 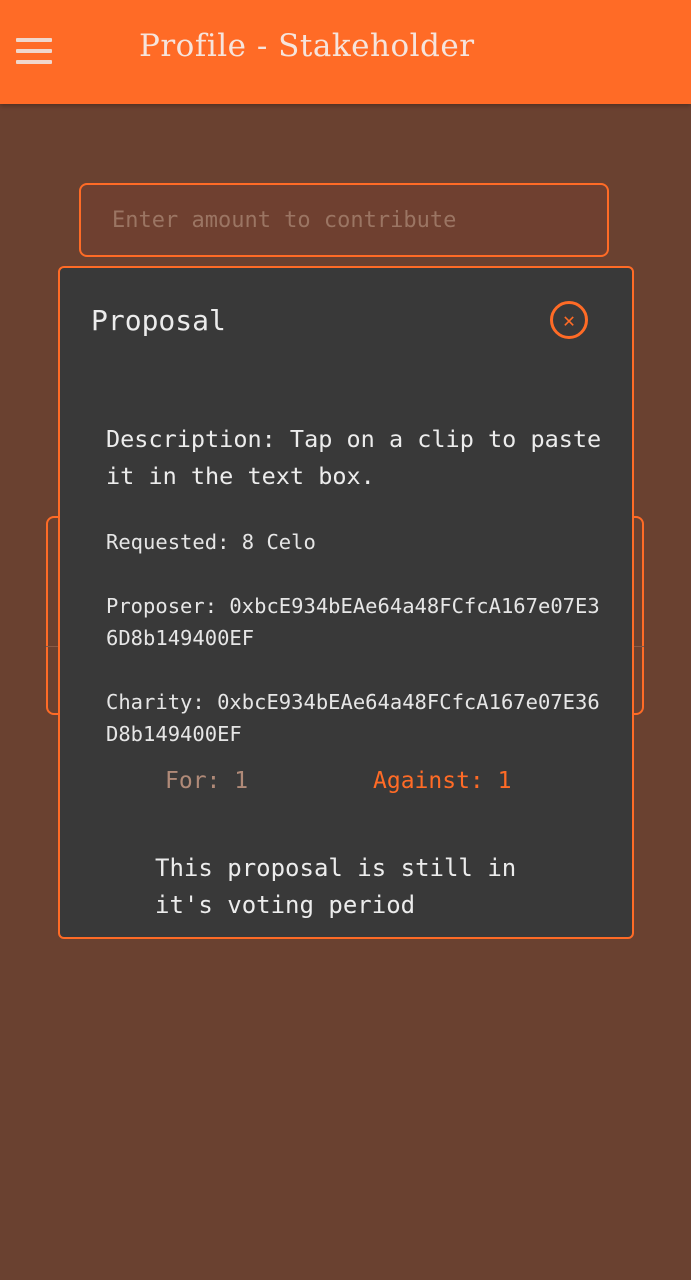 What do you see at coordinates (569, 320) in the screenshot?
I see `close-icon: ✕` at bounding box center [569, 320].